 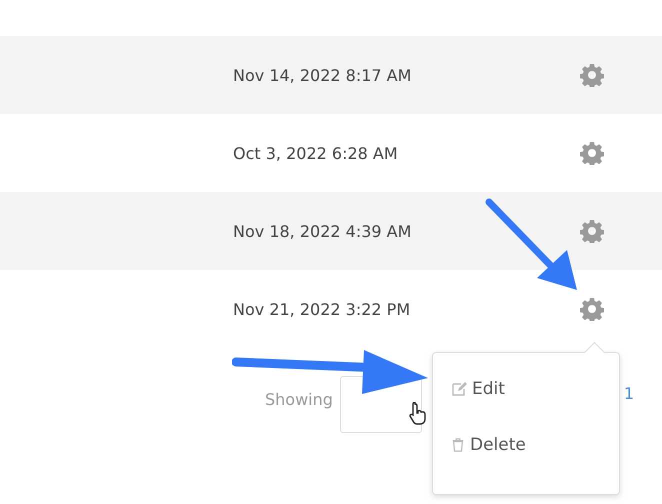 I want to click on date-text: Nov 21, 2022 3:22 PM, so click(x=321, y=309).